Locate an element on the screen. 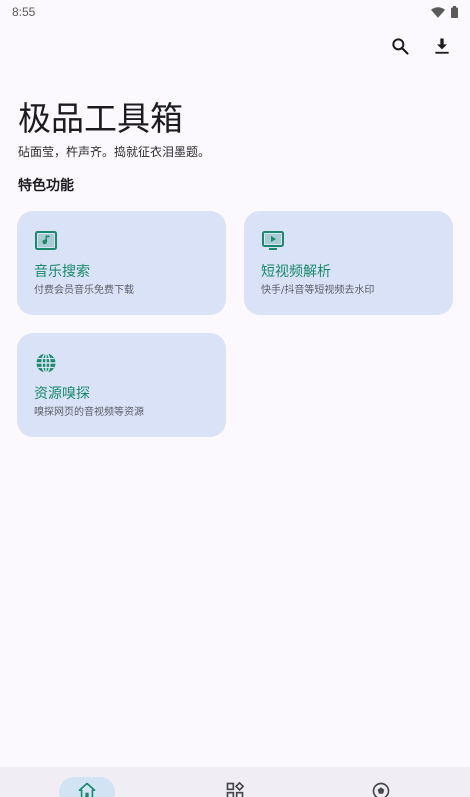  music-note-icon is located at coordinates (121, 241).